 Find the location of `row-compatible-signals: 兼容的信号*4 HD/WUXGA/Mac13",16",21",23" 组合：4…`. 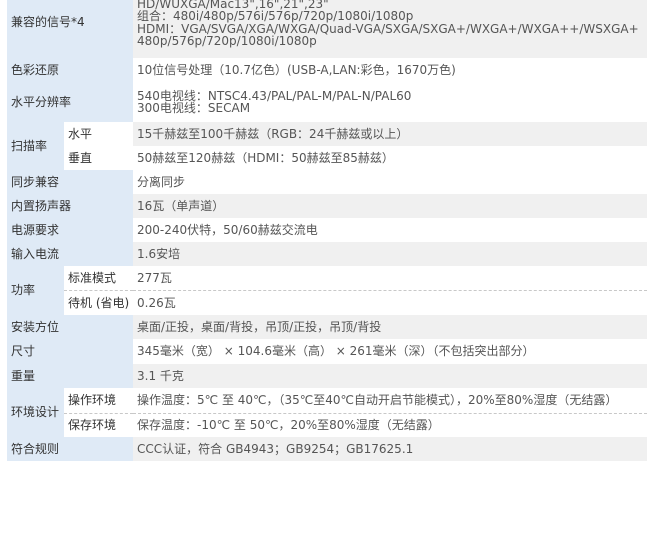

row-compatible-signals: 兼容的信号*4 HD/WUXGA/Mac13",16",21",23" 组合：4… is located at coordinates (327, 29).